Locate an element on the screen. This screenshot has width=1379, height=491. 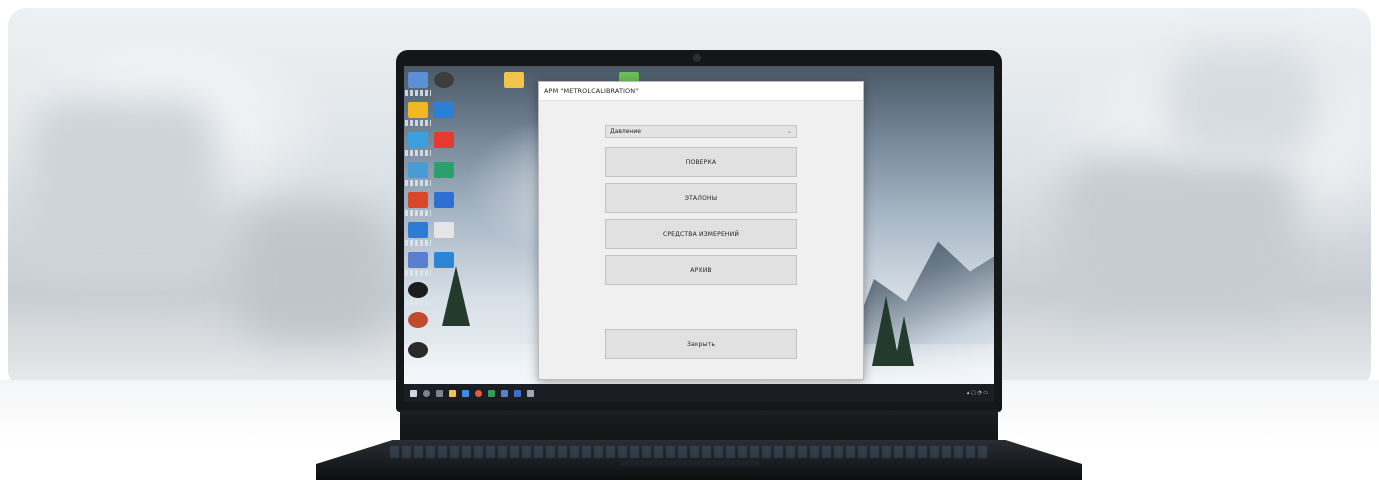
standards-button: ЭТАЛОНЫ is located at coordinates (701, 198).